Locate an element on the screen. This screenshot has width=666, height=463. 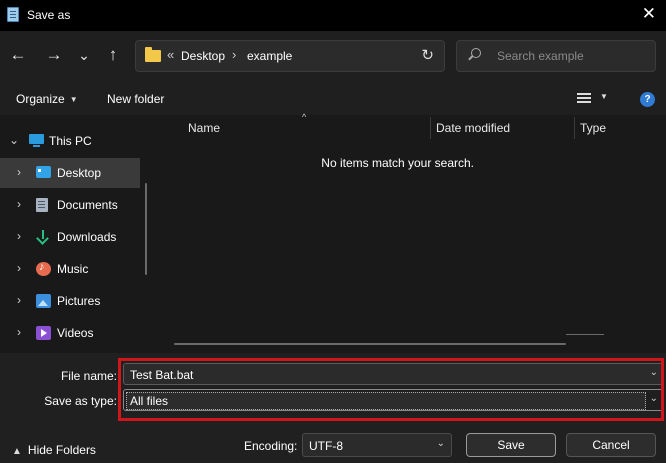
sidebar-item-music: › Music is located at coordinates (70, 269).